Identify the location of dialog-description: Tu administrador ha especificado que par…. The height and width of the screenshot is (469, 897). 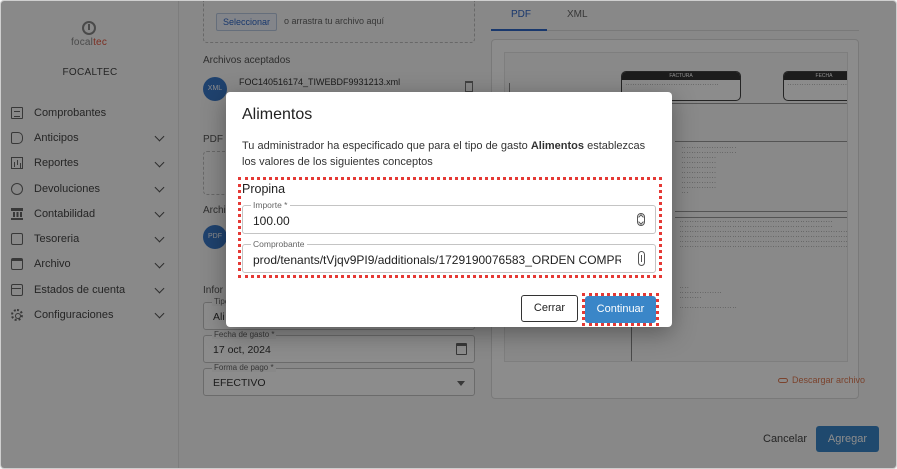
(452, 154).